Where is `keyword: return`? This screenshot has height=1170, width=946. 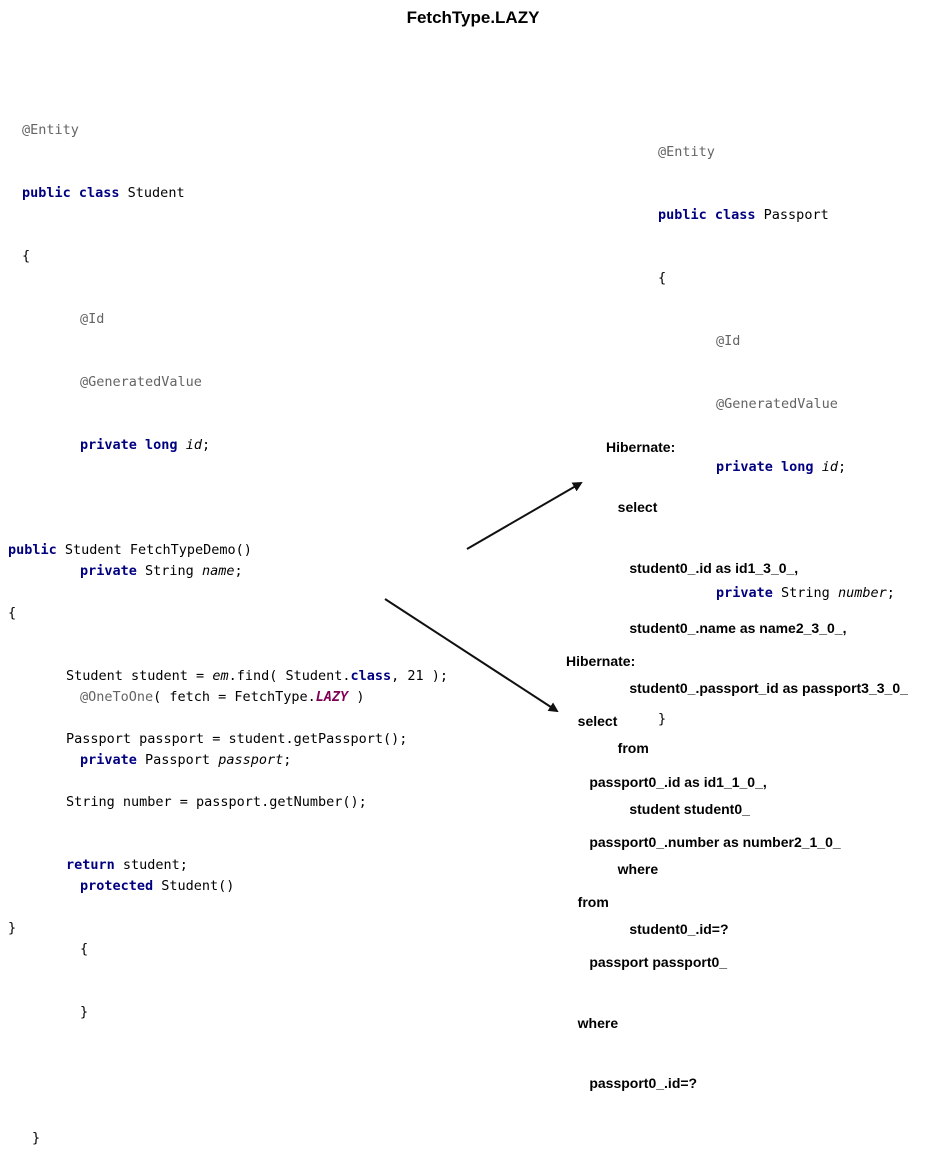
keyword: return is located at coordinates (90, 865).